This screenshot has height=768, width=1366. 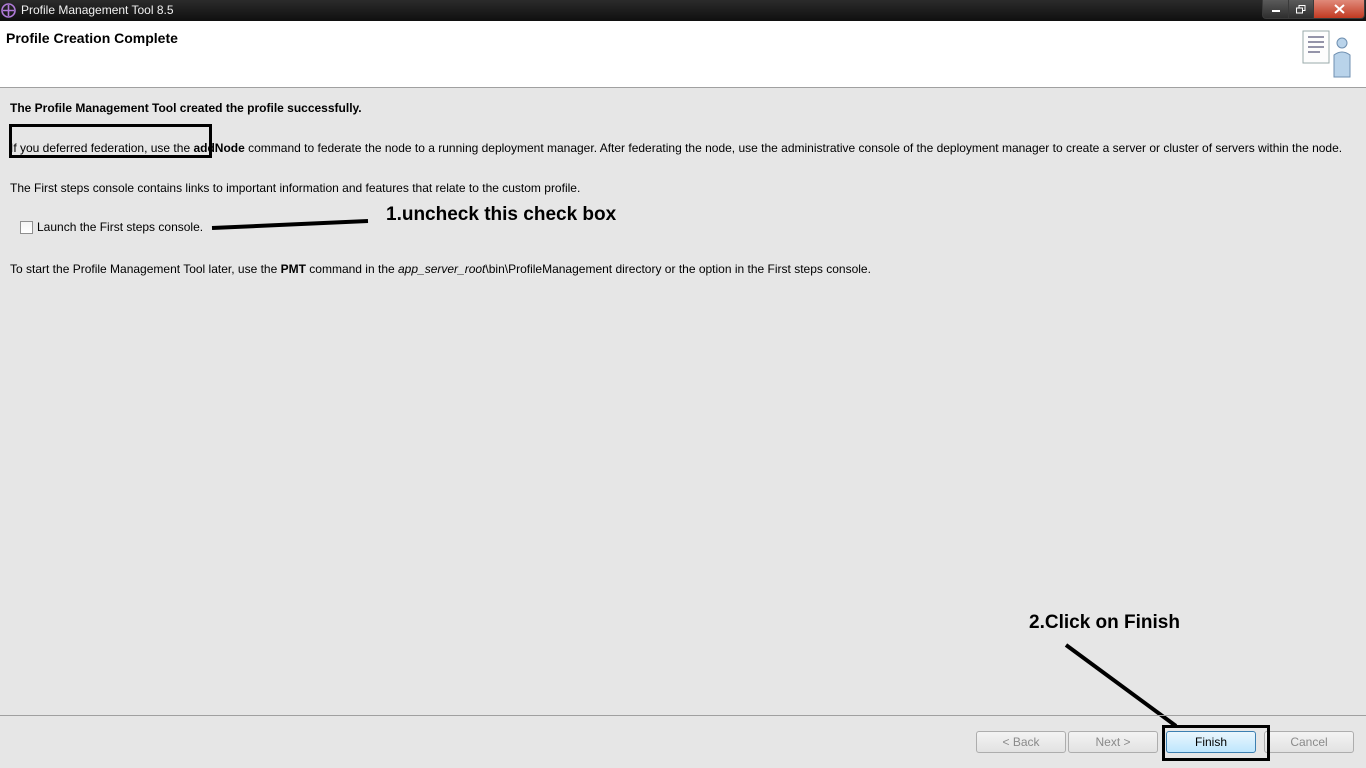 What do you see at coordinates (683, 715) in the screenshot?
I see `footer-separator` at bounding box center [683, 715].